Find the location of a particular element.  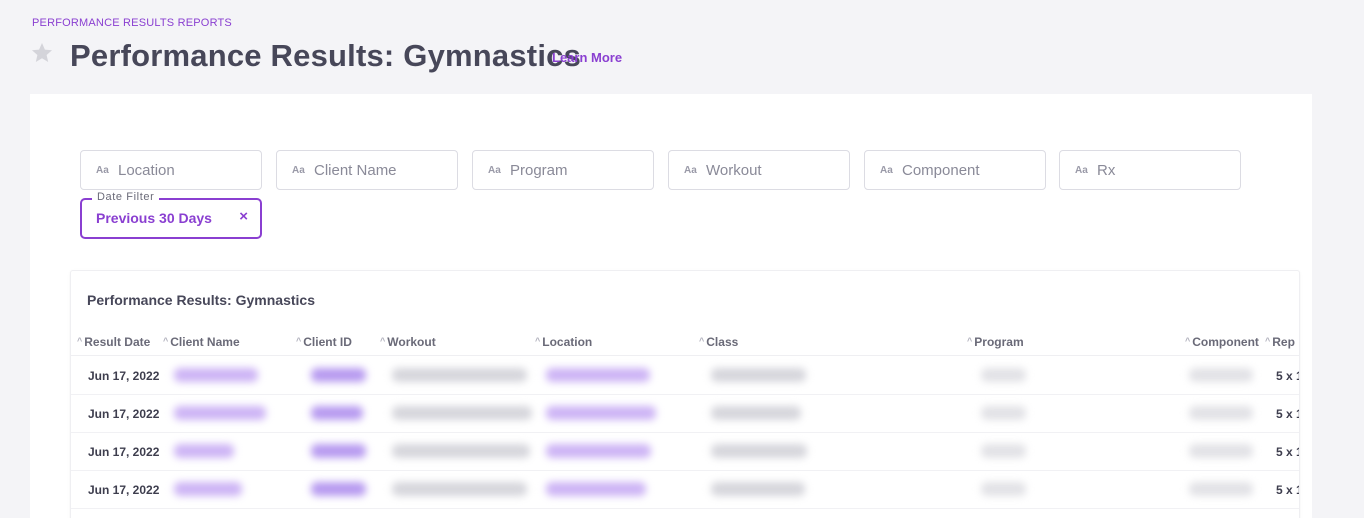

page-title: Performance Results: Gymnastics is located at coordinates (326, 55).